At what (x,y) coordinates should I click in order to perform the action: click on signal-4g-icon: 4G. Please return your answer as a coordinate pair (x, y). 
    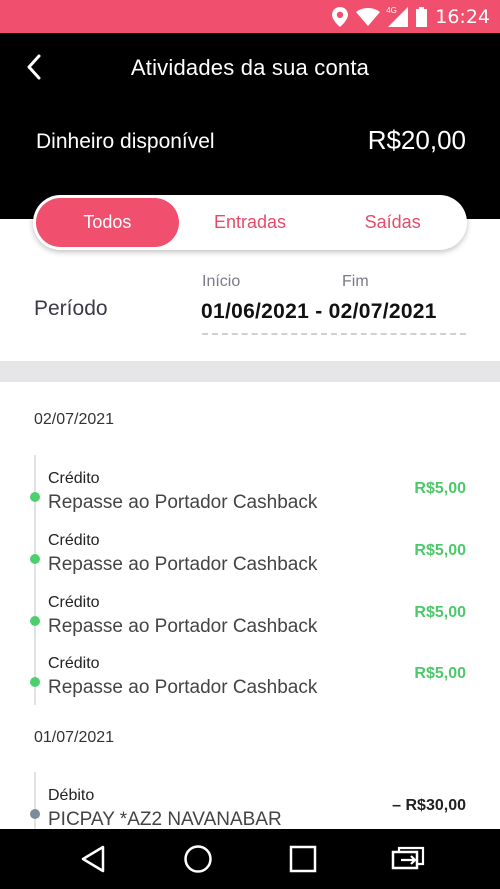
    Looking at the image, I should click on (397, 16).